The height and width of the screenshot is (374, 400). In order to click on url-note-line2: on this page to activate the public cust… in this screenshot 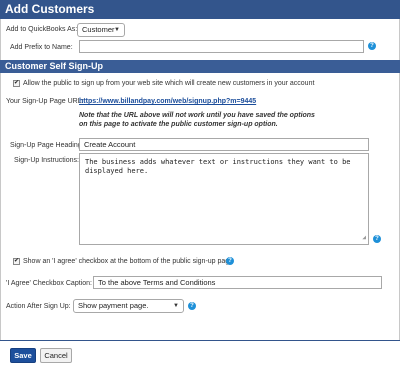, I will do `click(178, 124)`.